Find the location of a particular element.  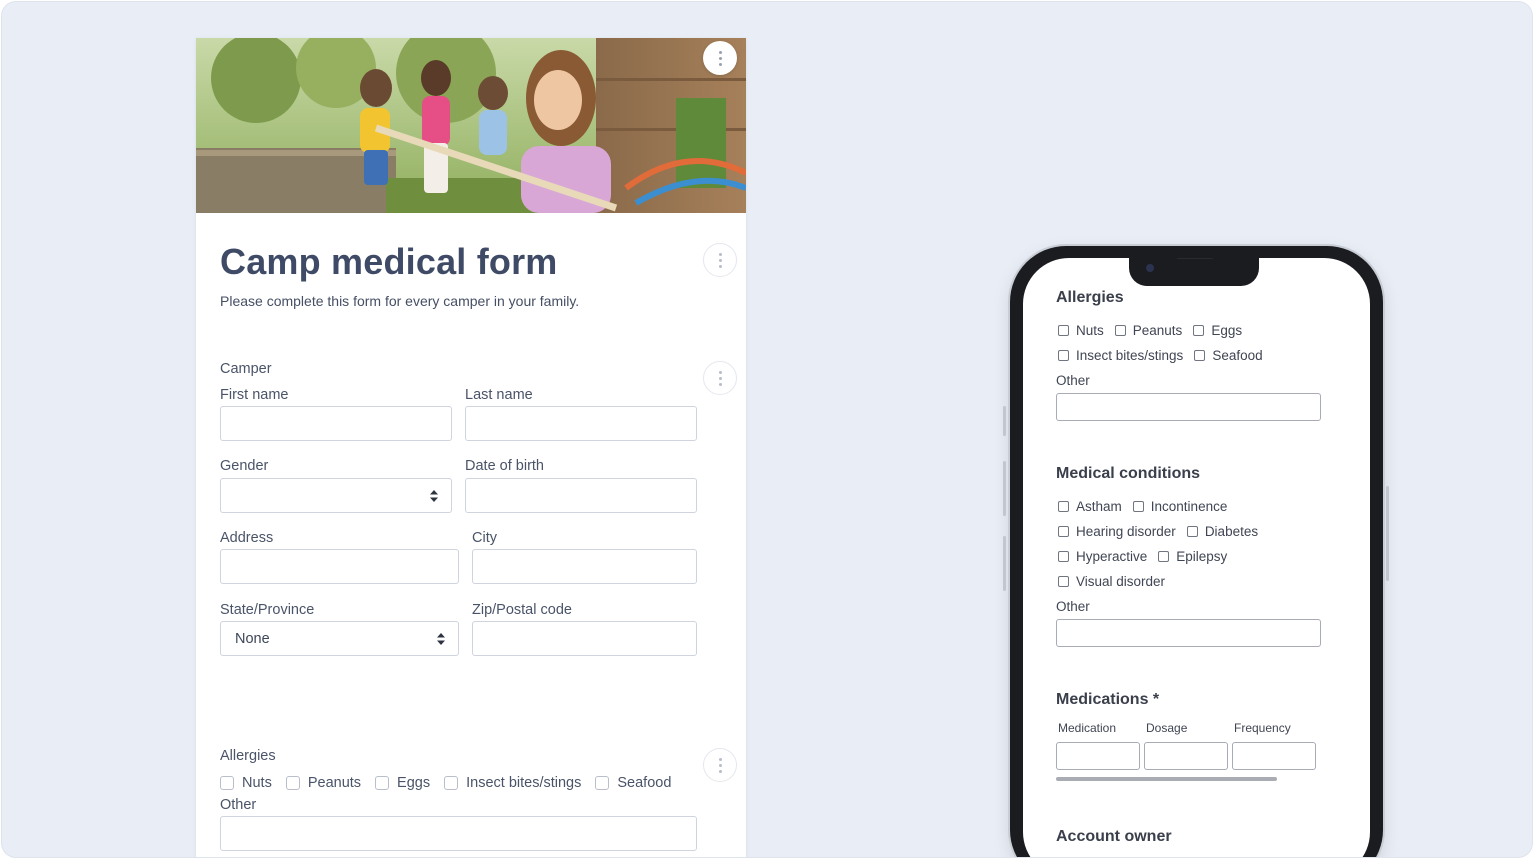

mobile-conditions-row-1: Astham Incontinence is located at coordinates (1148, 506).